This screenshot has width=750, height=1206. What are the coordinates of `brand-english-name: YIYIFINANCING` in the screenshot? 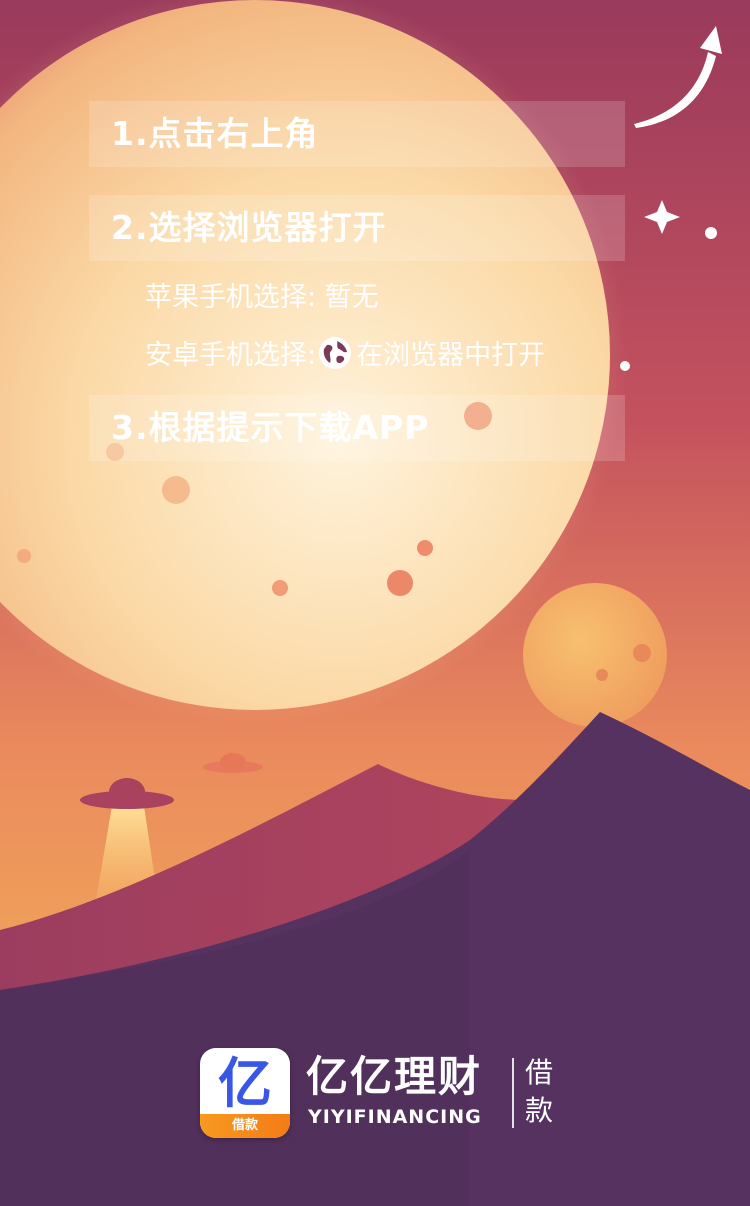 It's located at (395, 1117).